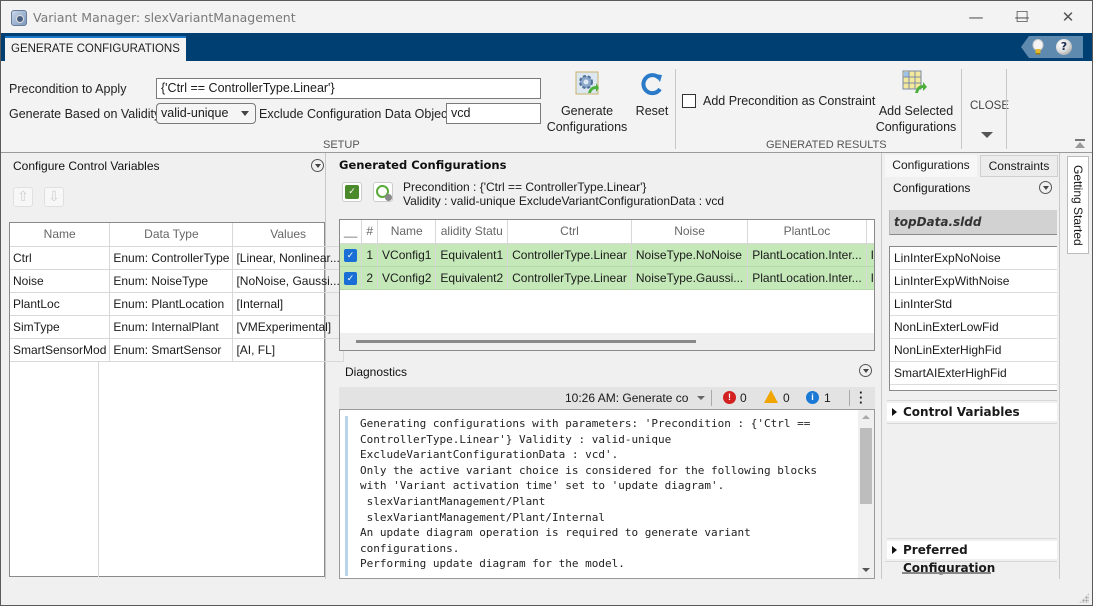  What do you see at coordinates (171, 235) in the screenshot?
I see `column-header-data-type: Data Type` at bounding box center [171, 235].